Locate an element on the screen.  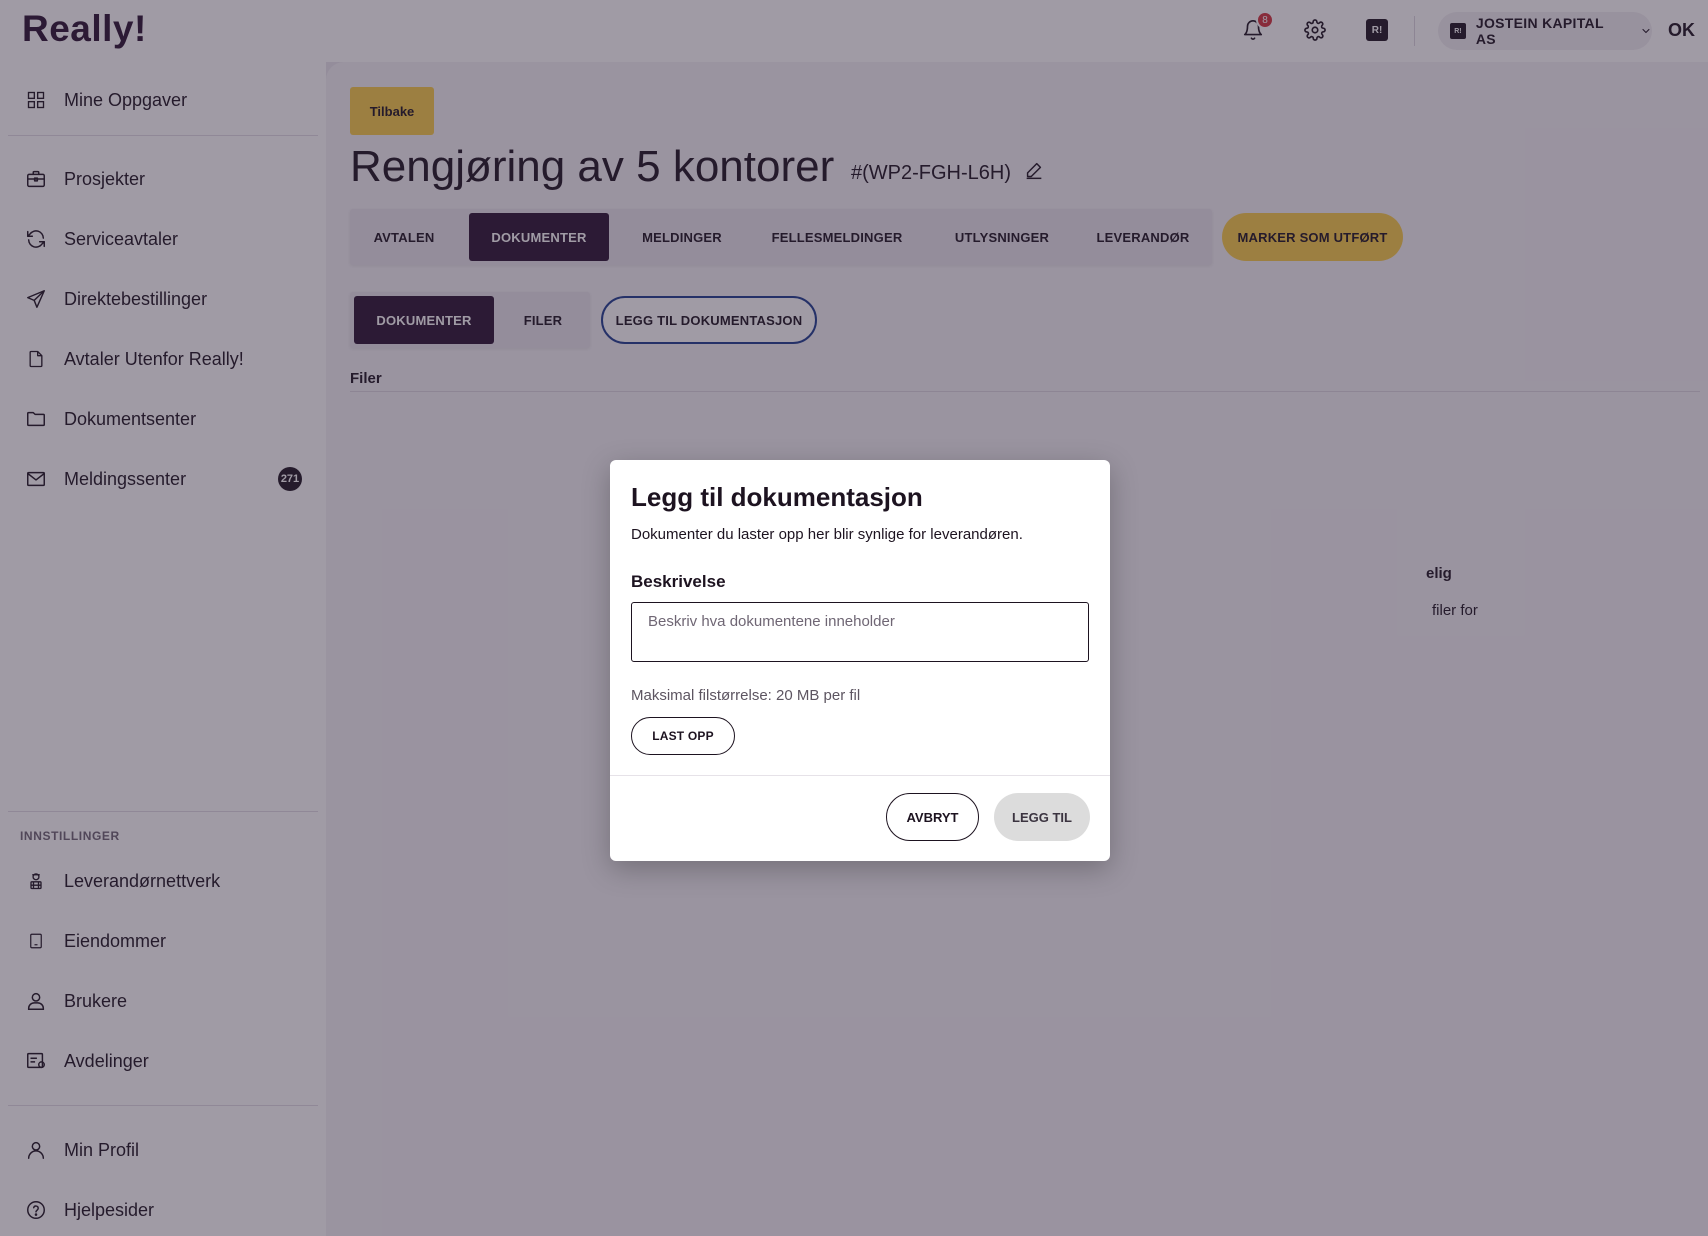
add-button: LEGG TIL is located at coordinates (1042, 817).